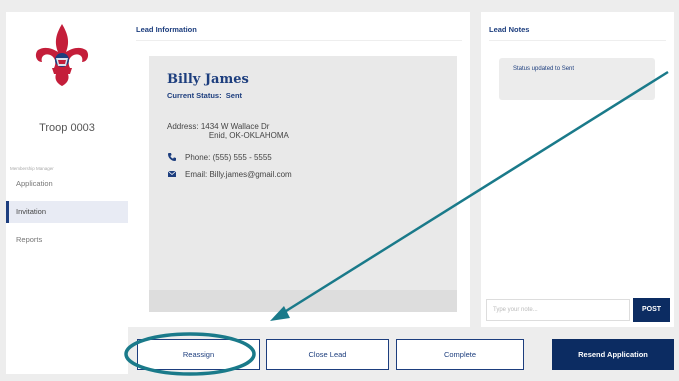 The width and height of the screenshot is (679, 381). I want to click on phone-icon, so click(172, 157).